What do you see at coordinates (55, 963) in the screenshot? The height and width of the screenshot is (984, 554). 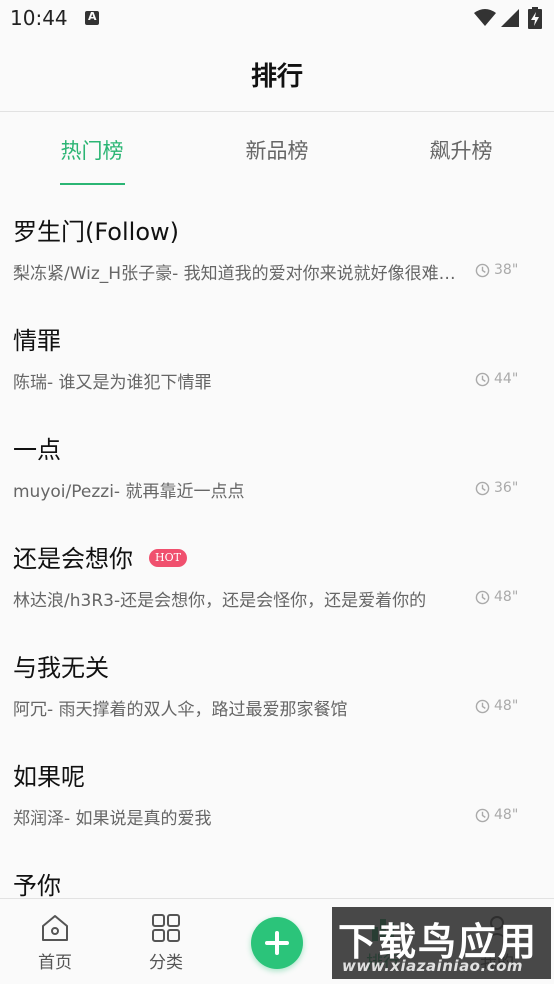 I see `nav-home-label: 首页` at bounding box center [55, 963].